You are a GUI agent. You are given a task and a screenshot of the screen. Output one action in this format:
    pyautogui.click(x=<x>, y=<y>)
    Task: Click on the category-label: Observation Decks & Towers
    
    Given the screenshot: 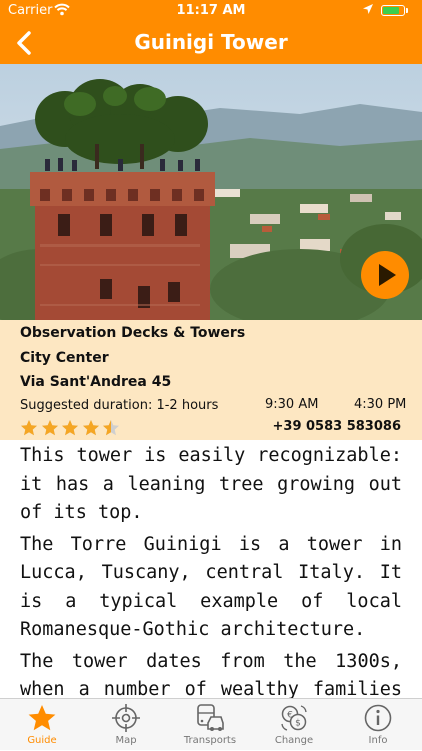 What is the action you would take?
    pyautogui.click(x=133, y=333)
    